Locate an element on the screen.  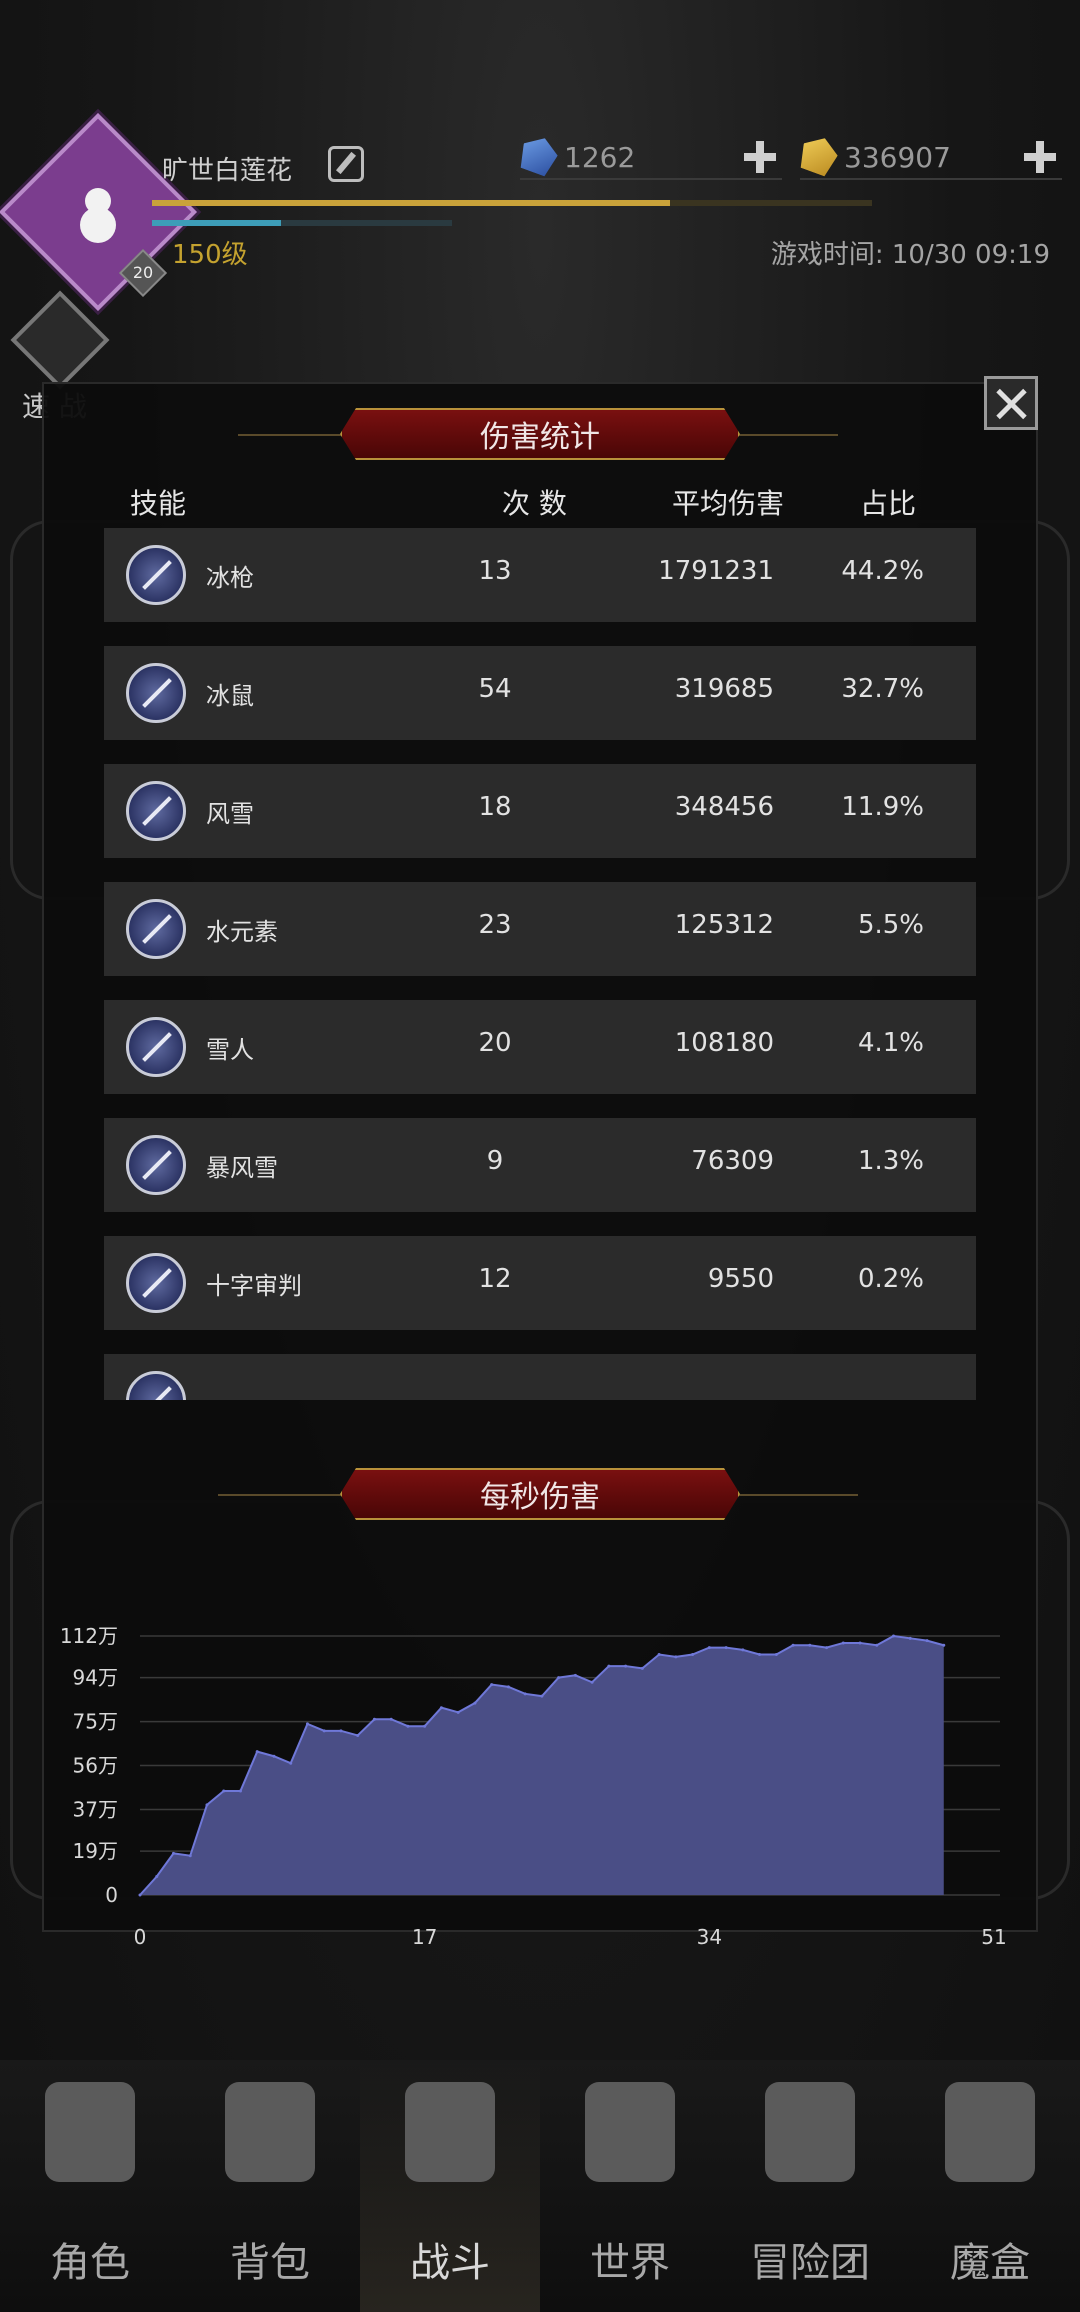
y-tick-label: 94万 is located at coordinates (95, 1678).